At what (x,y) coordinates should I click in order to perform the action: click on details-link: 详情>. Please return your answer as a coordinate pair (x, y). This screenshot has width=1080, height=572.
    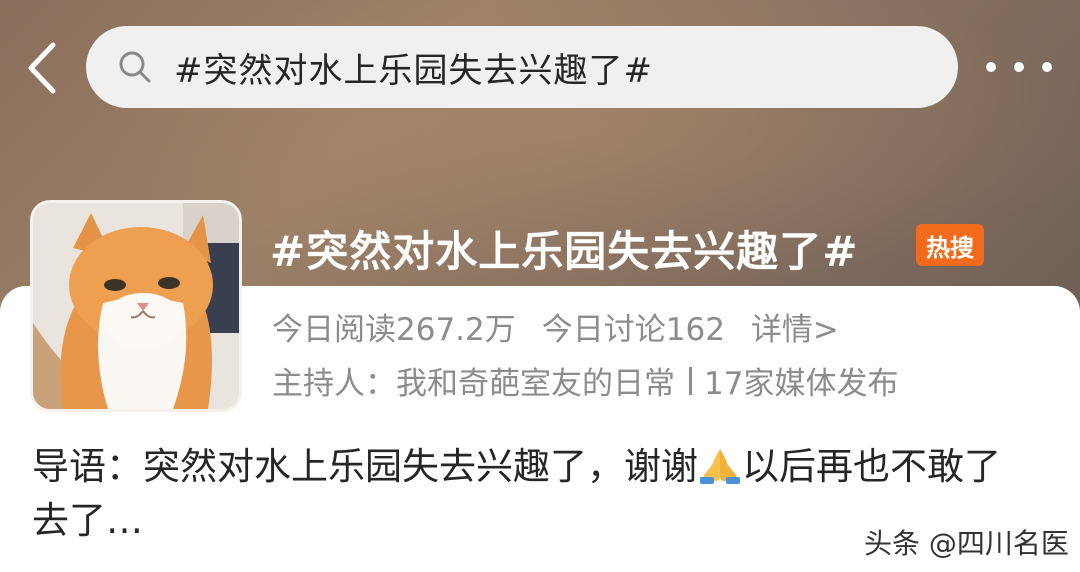
    Looking at the image, I should click on (795, 326).